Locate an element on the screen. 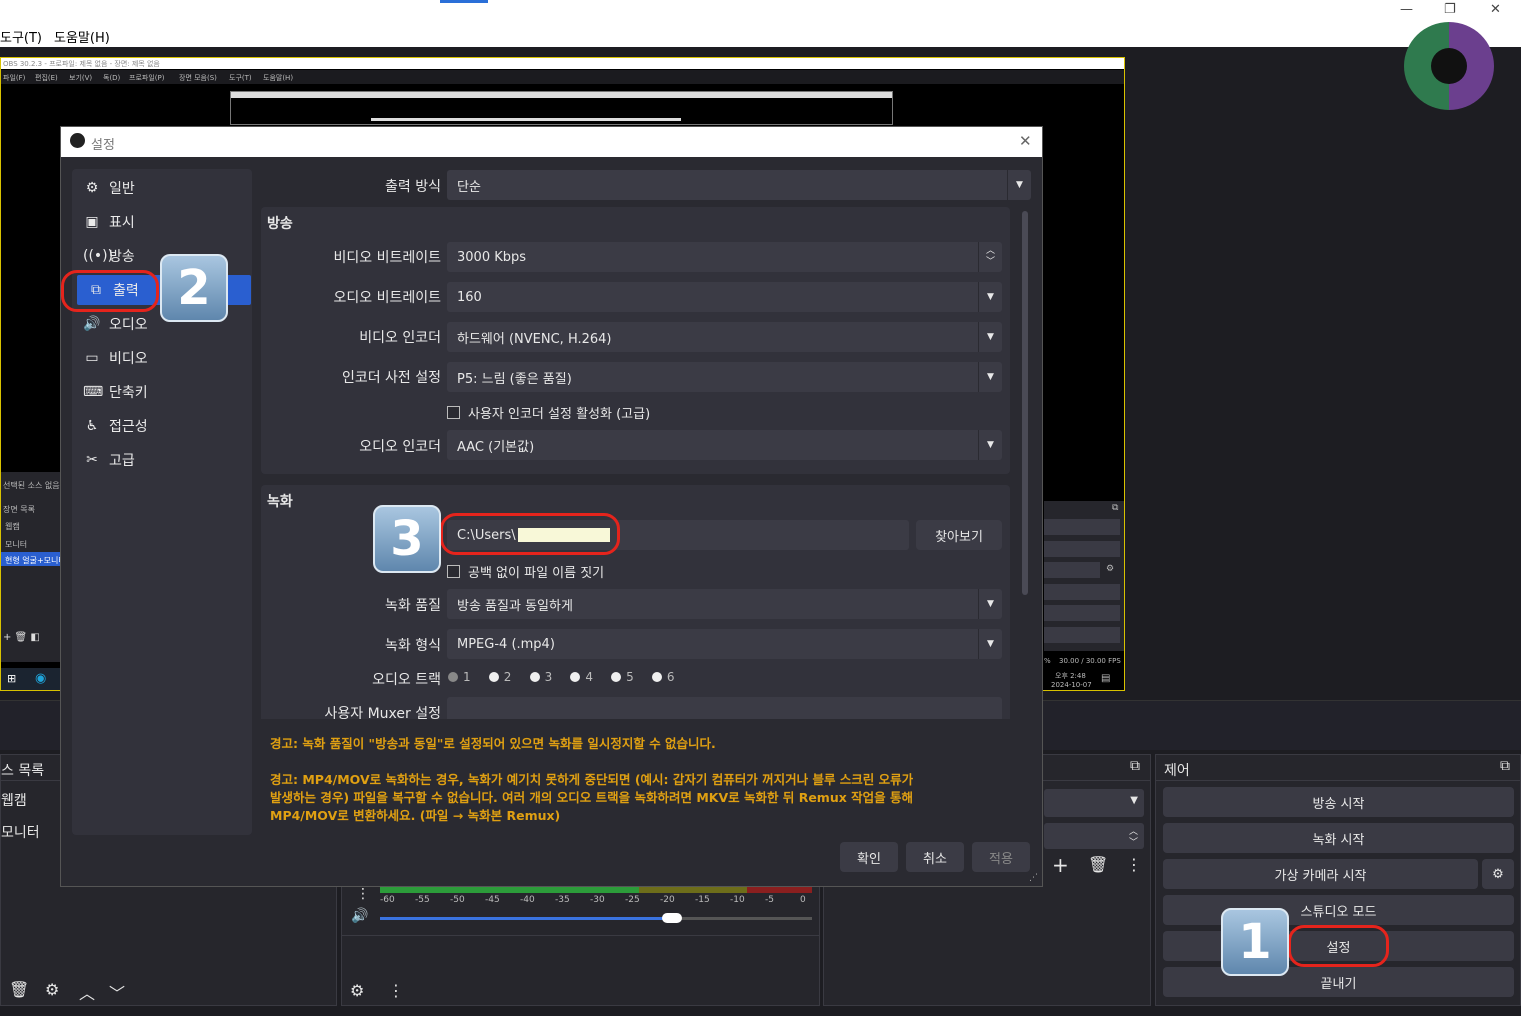 The image size is (1521, 1016). source-item: 웹캠 is located at coordinates (14, 800).